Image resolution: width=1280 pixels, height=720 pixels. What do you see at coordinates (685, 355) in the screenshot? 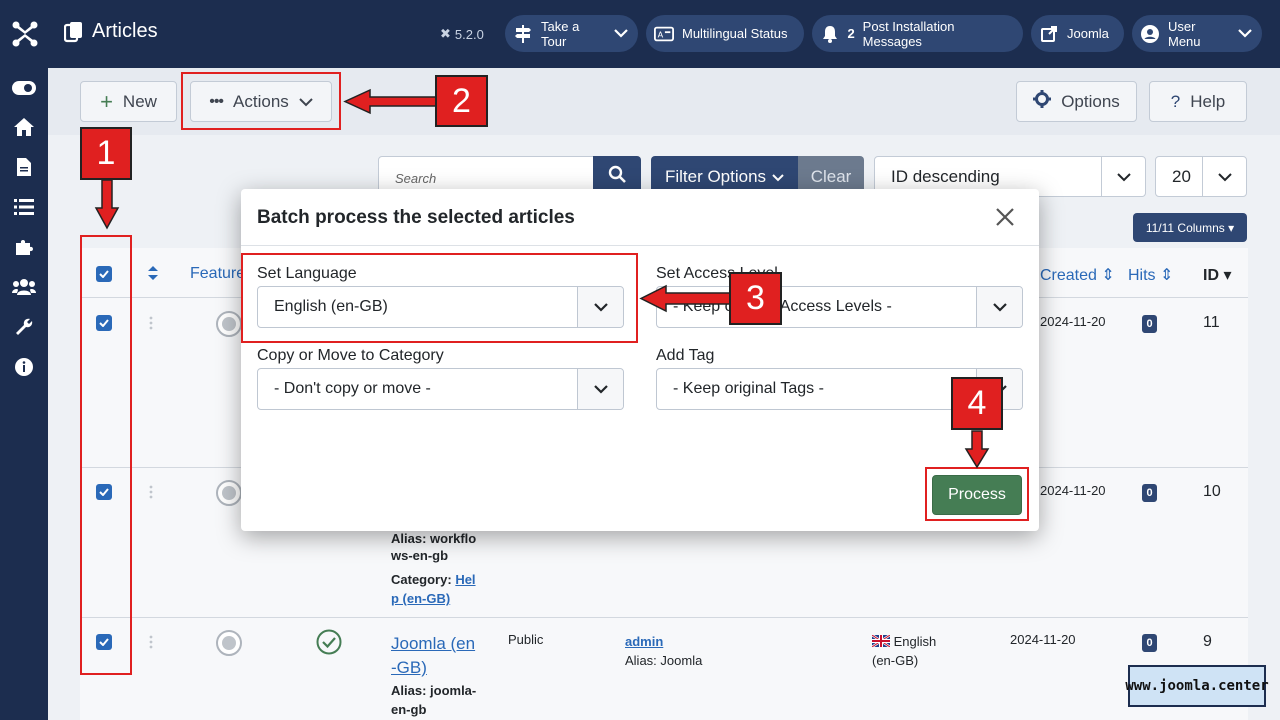
I see `add-tag-label: Add Tag` at bounding box center [685, 355].